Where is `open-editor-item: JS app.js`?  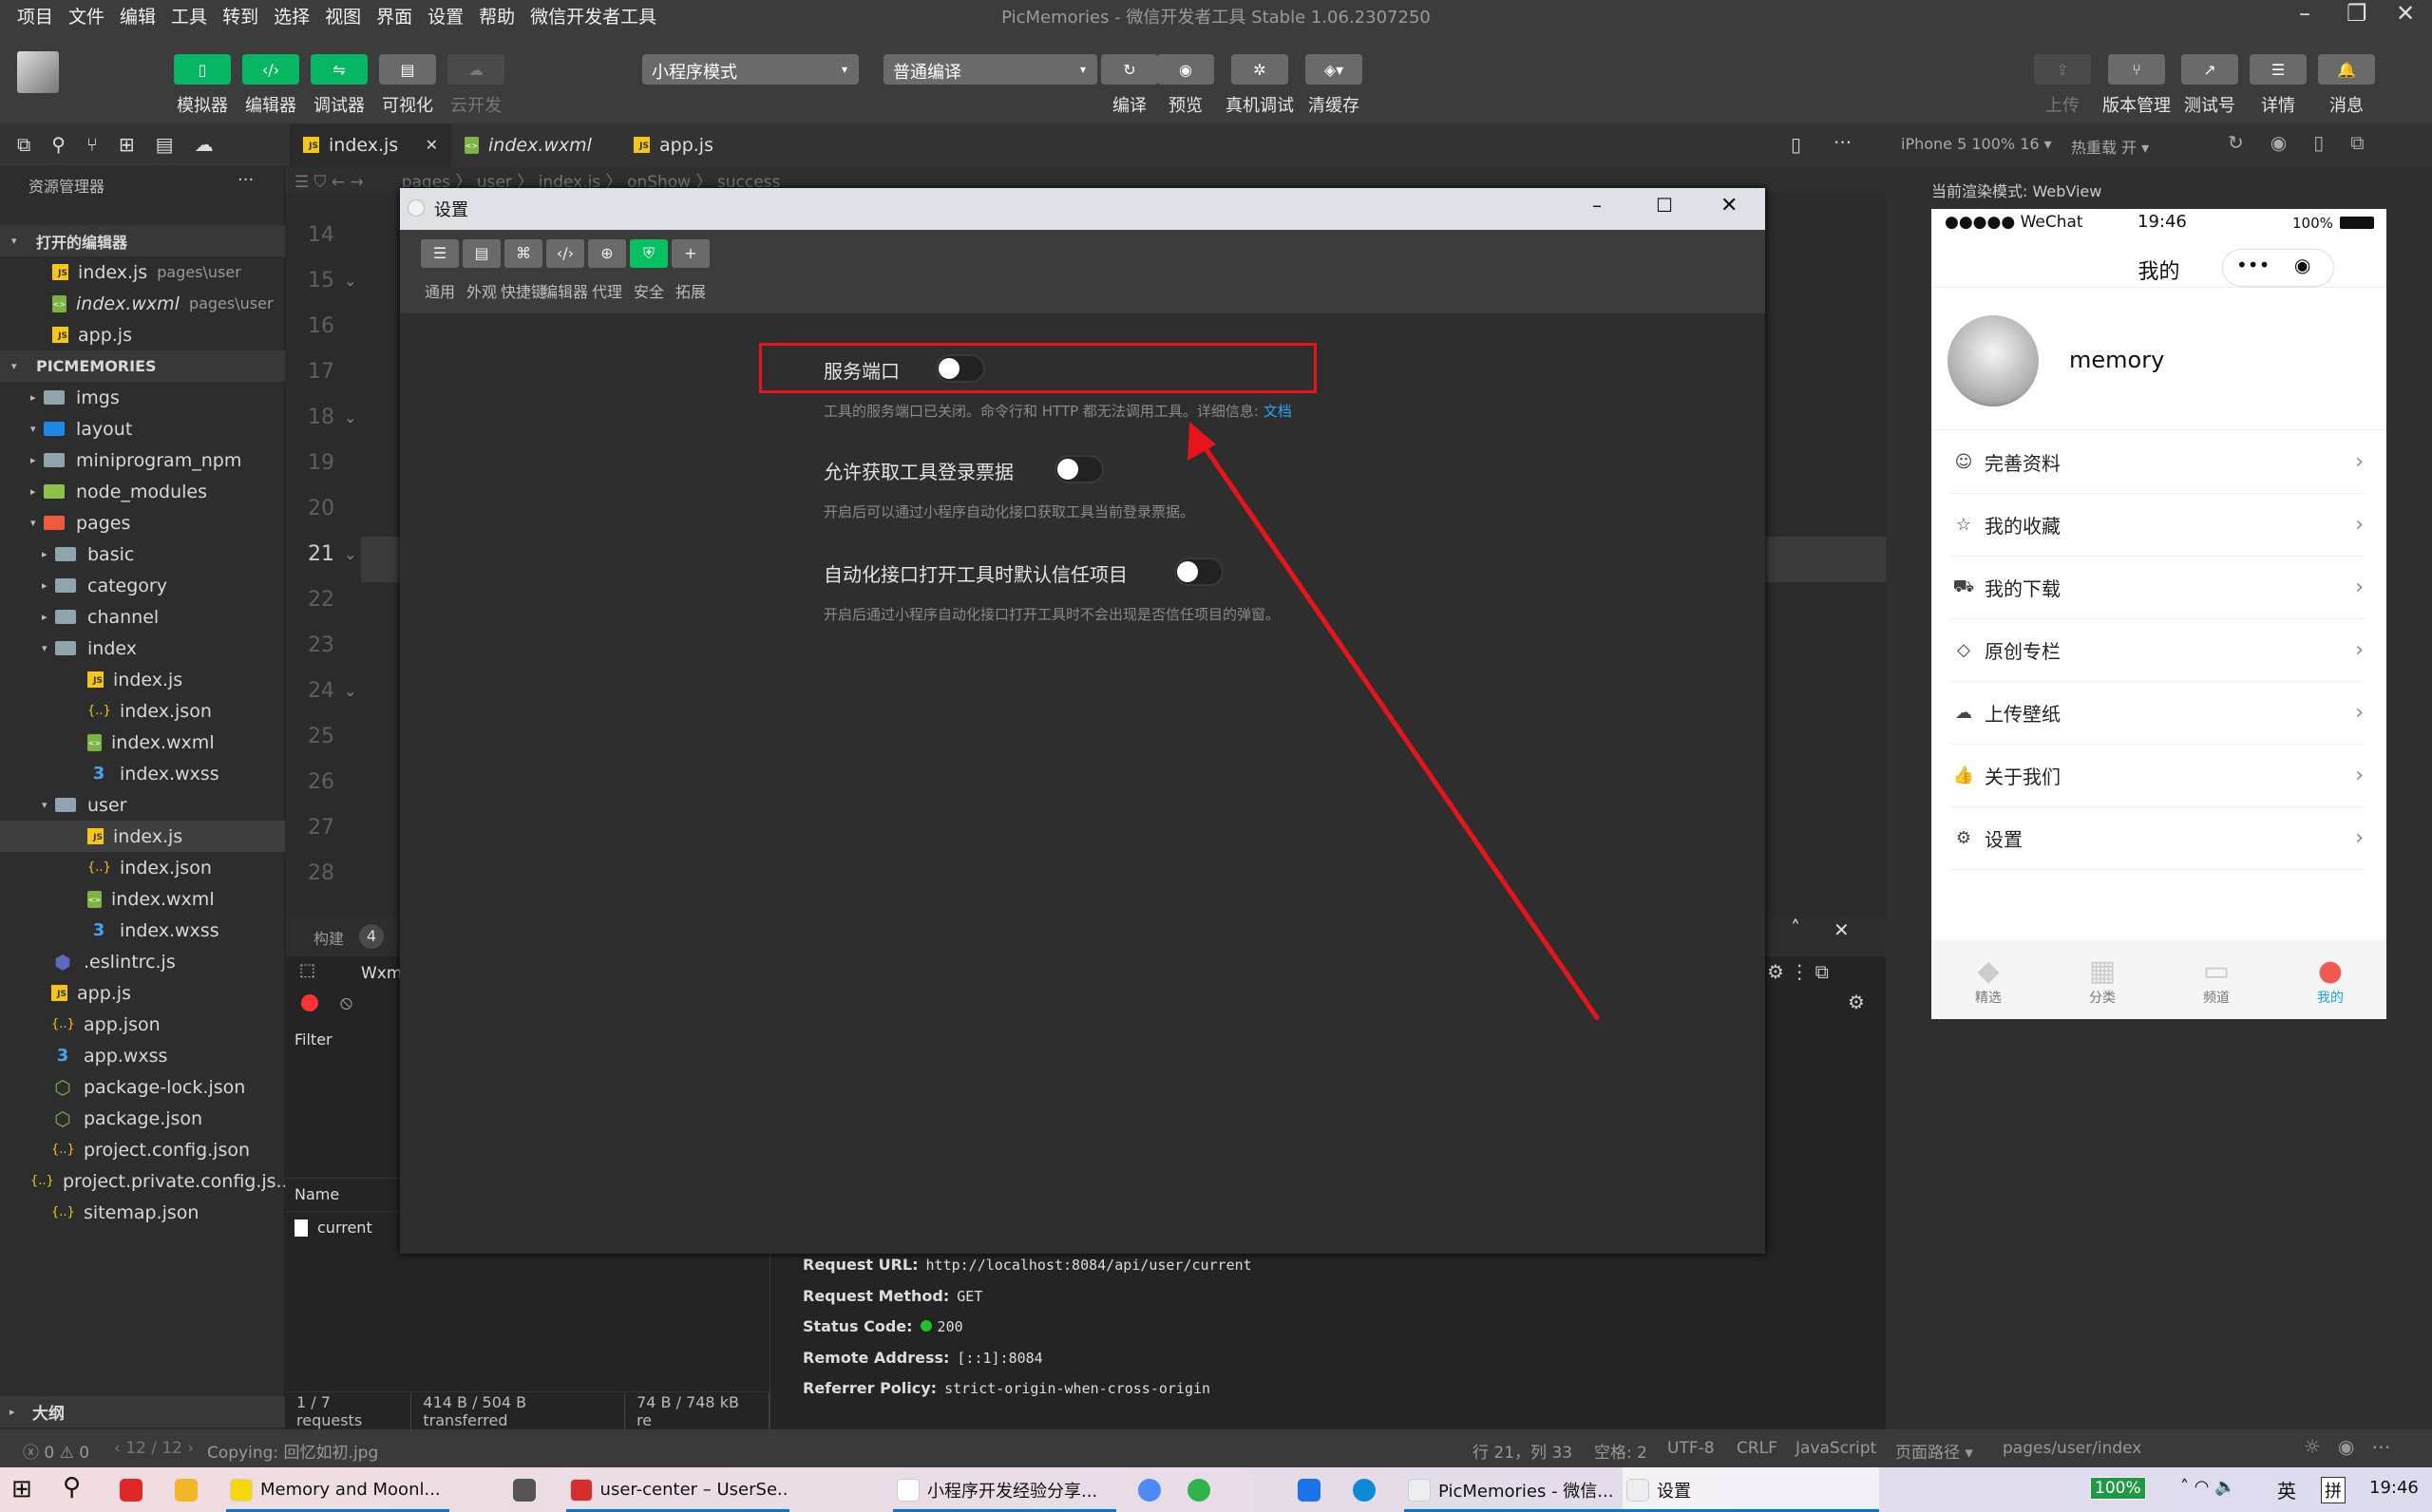
open-editor-item: JS app.js is located at coordinates (142, 334).